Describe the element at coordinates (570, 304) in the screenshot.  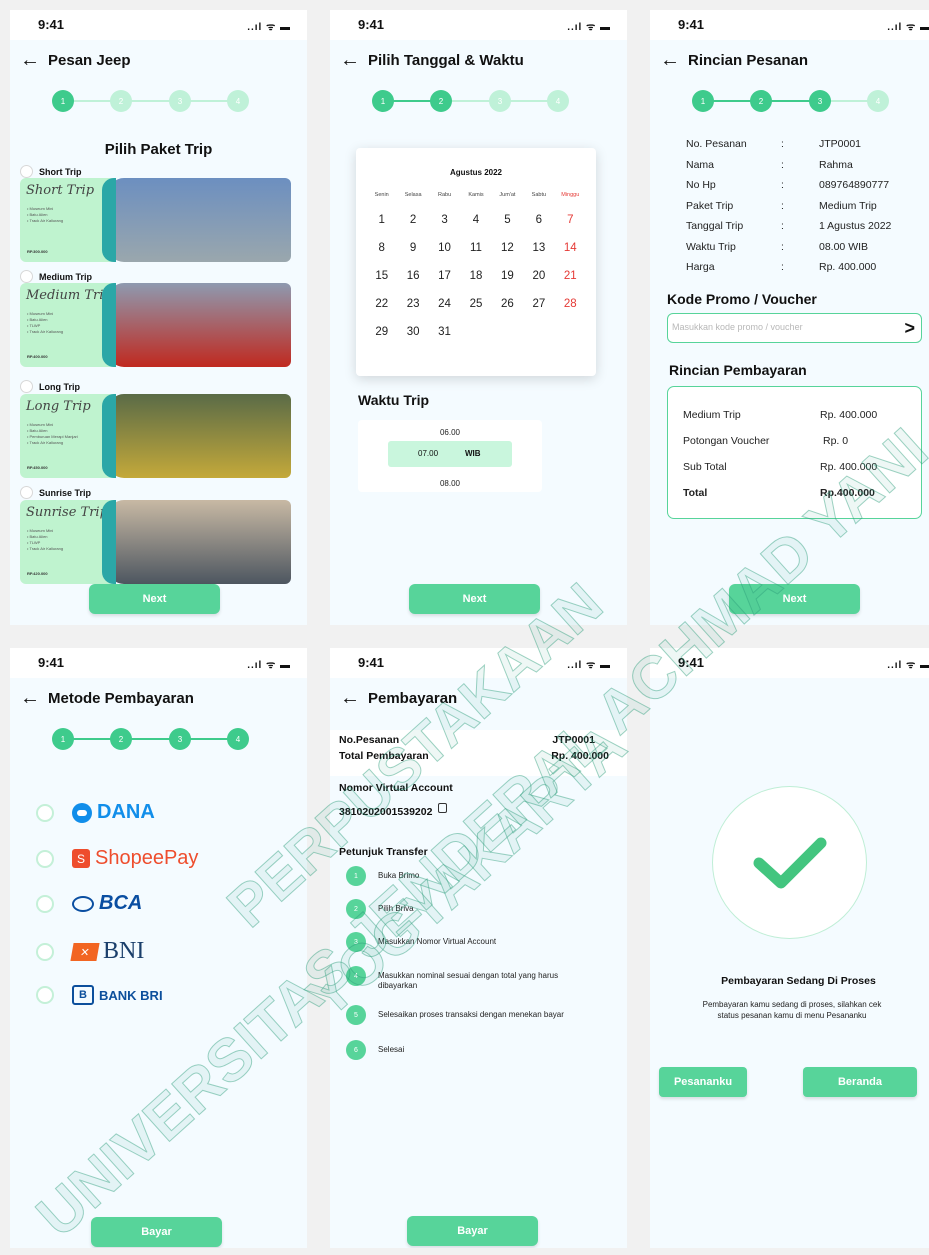
I see `calendar-day: 28` at that location.